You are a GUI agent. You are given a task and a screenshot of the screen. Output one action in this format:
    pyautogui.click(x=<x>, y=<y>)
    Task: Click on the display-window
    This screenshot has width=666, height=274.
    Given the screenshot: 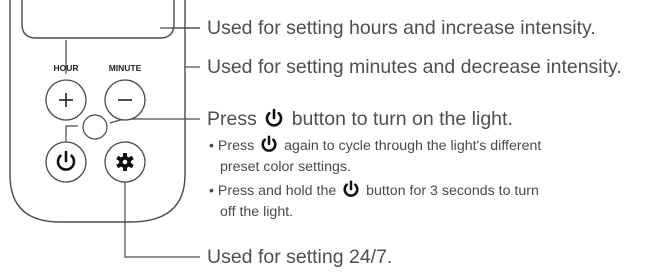 What is the action you would take?
    pyautogui.click(x=98, y=19)
    